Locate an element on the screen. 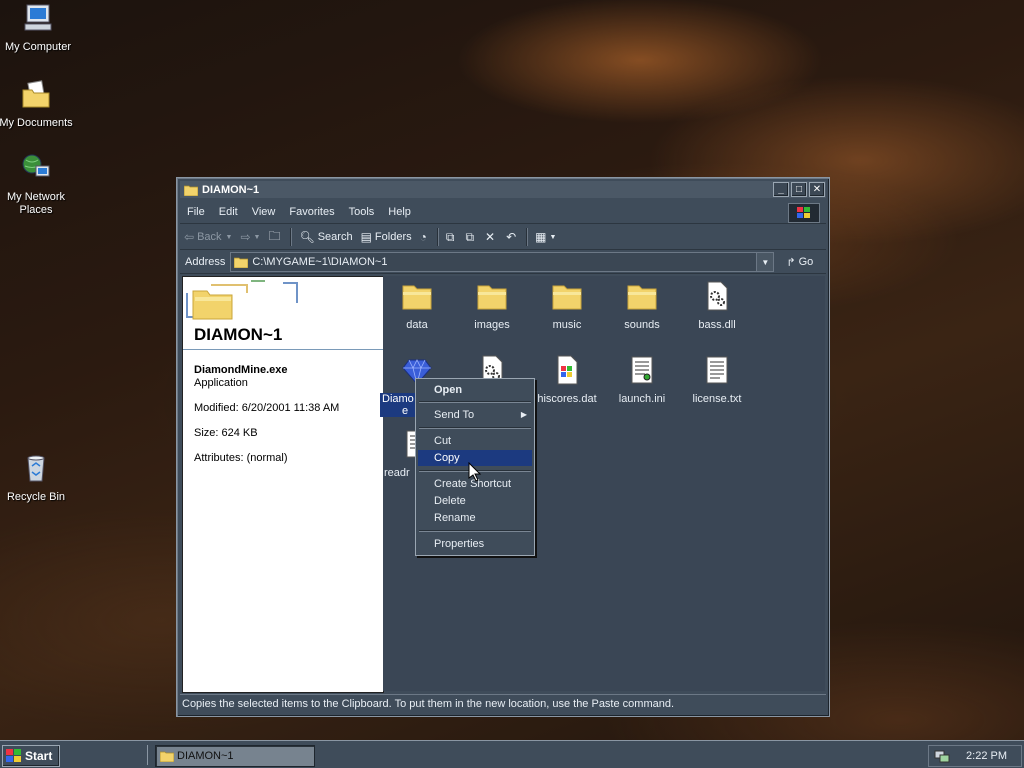 The image size is (1024, 768). folders-label: Folders is located at coordinates (393, 237).